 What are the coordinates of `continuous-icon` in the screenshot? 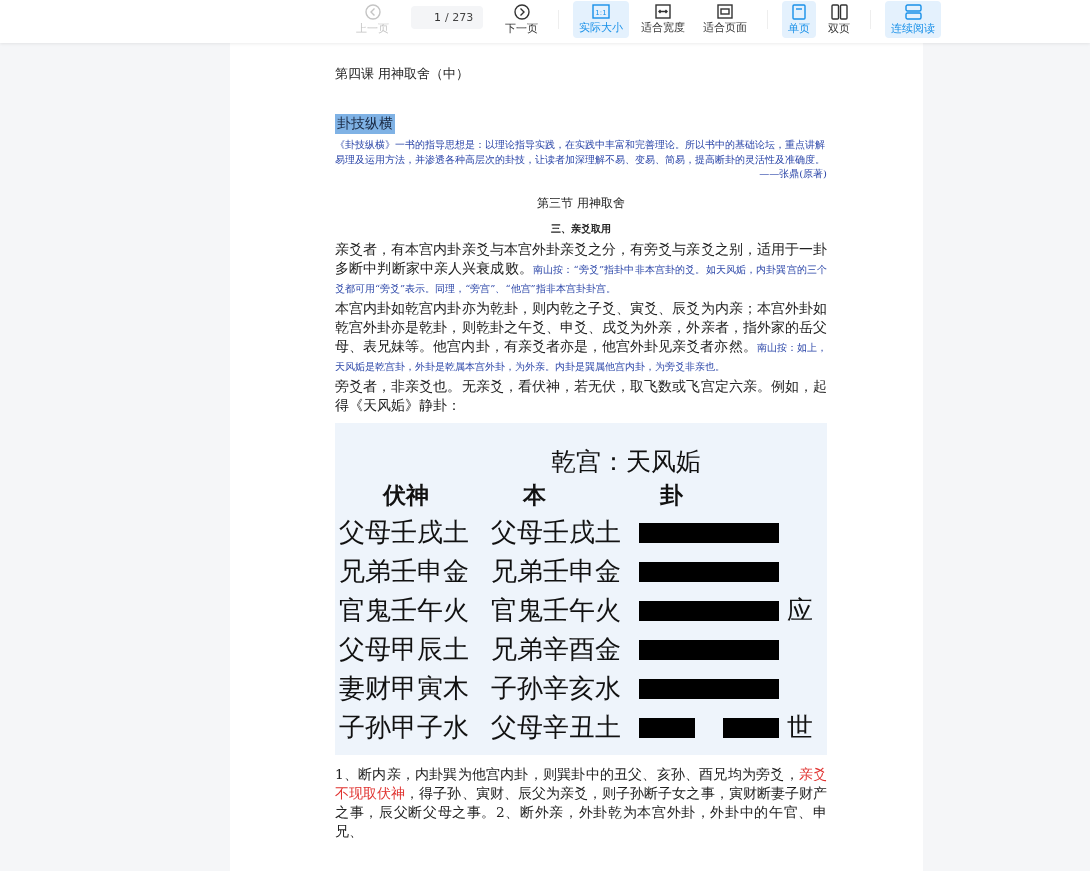 It's located at (913, 11).